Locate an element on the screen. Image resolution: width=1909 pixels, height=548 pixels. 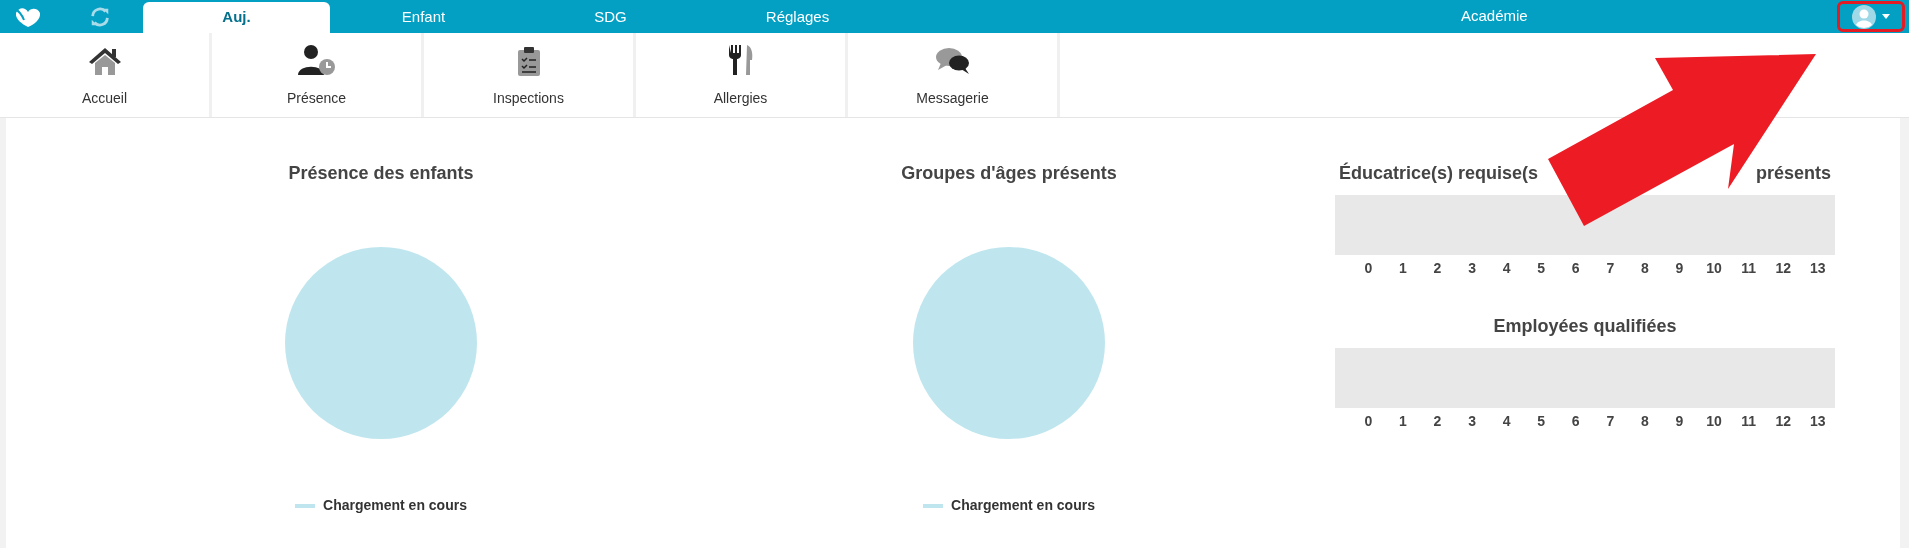
chart-title: Éducatrice(s) requise(s is located at coordinates (1439, 173).